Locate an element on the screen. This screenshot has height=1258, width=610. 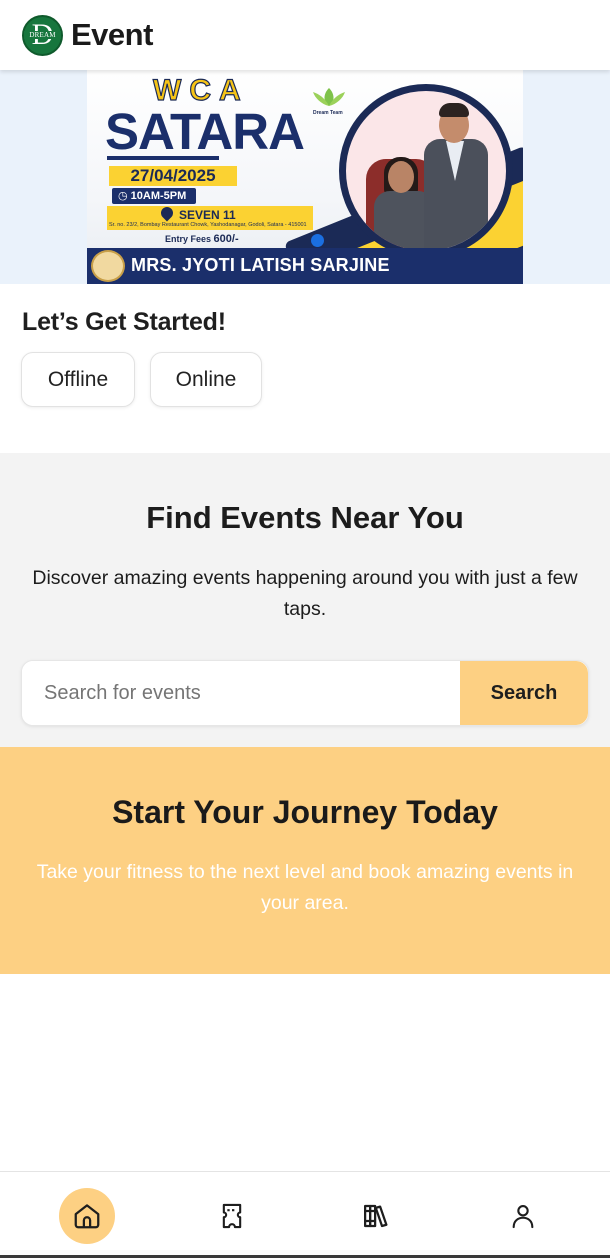
medal-icon is located at coordinates (108, 266).